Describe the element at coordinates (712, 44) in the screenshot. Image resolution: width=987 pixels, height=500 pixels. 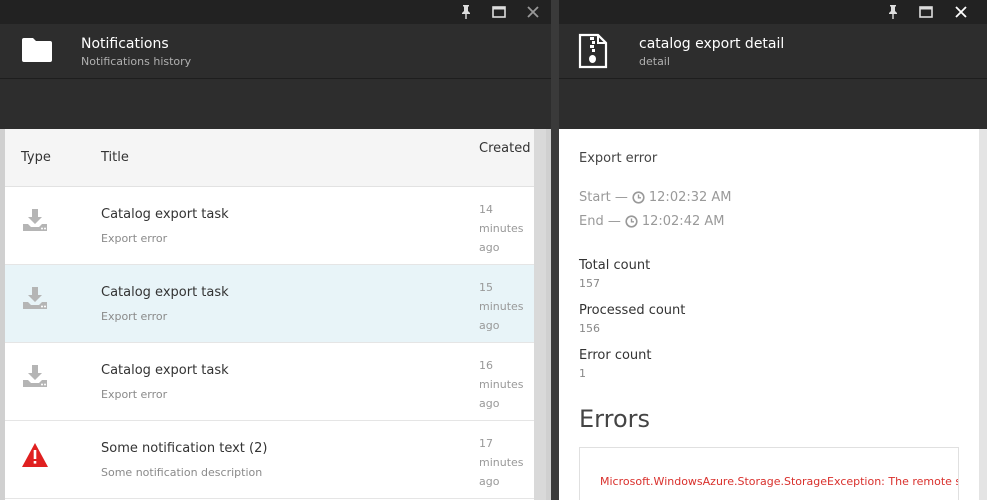
I see `blade-title: catalog export detail` at that location.